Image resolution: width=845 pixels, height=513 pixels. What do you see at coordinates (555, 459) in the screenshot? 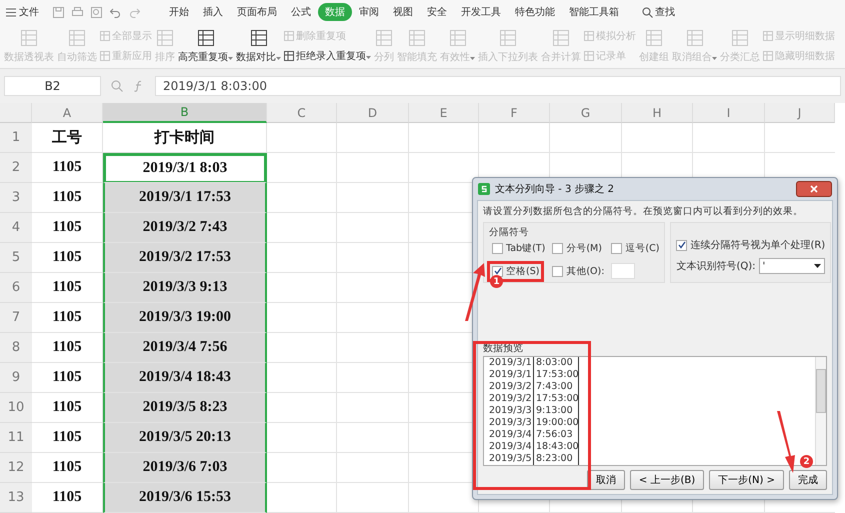
I see `preview-cell-text: 8:23:00` at bounding box center [555, 459].